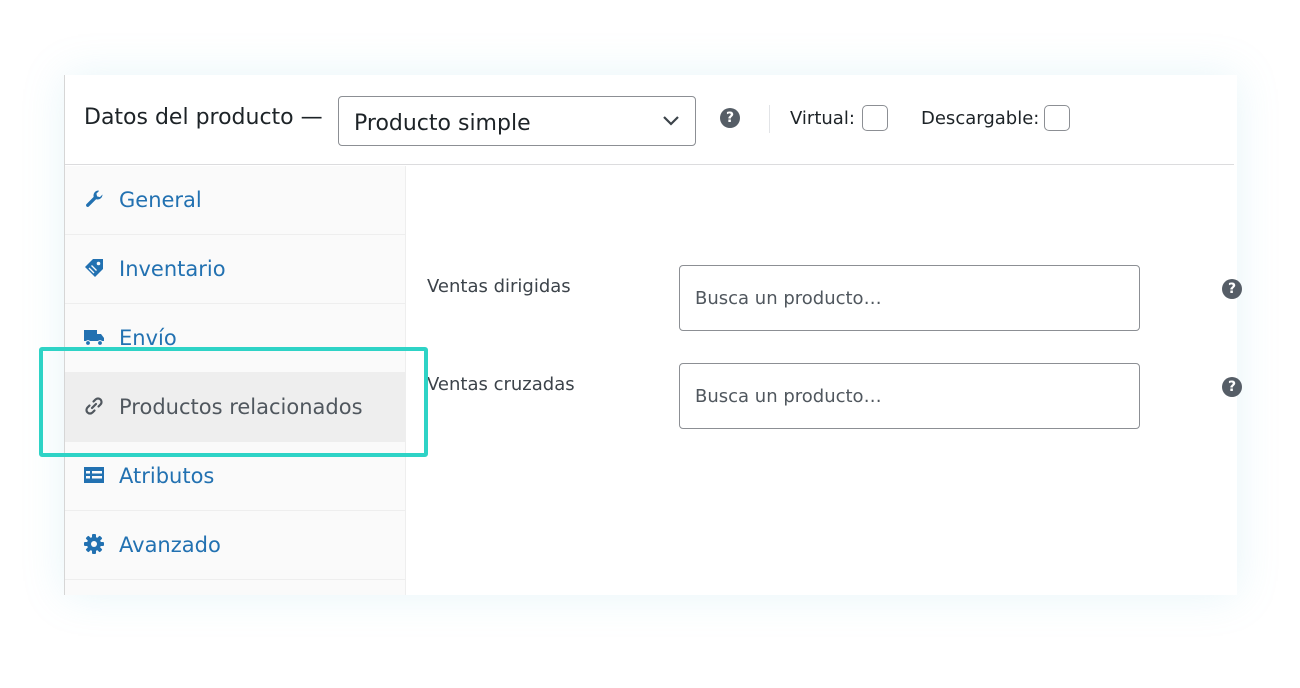 This screenshot has height=688, width=1300. What do you see at coordinates (499, 286) in the screenshot?
I see `upsells-label: Ventas dirigidas` at bounding box center [499, 286].